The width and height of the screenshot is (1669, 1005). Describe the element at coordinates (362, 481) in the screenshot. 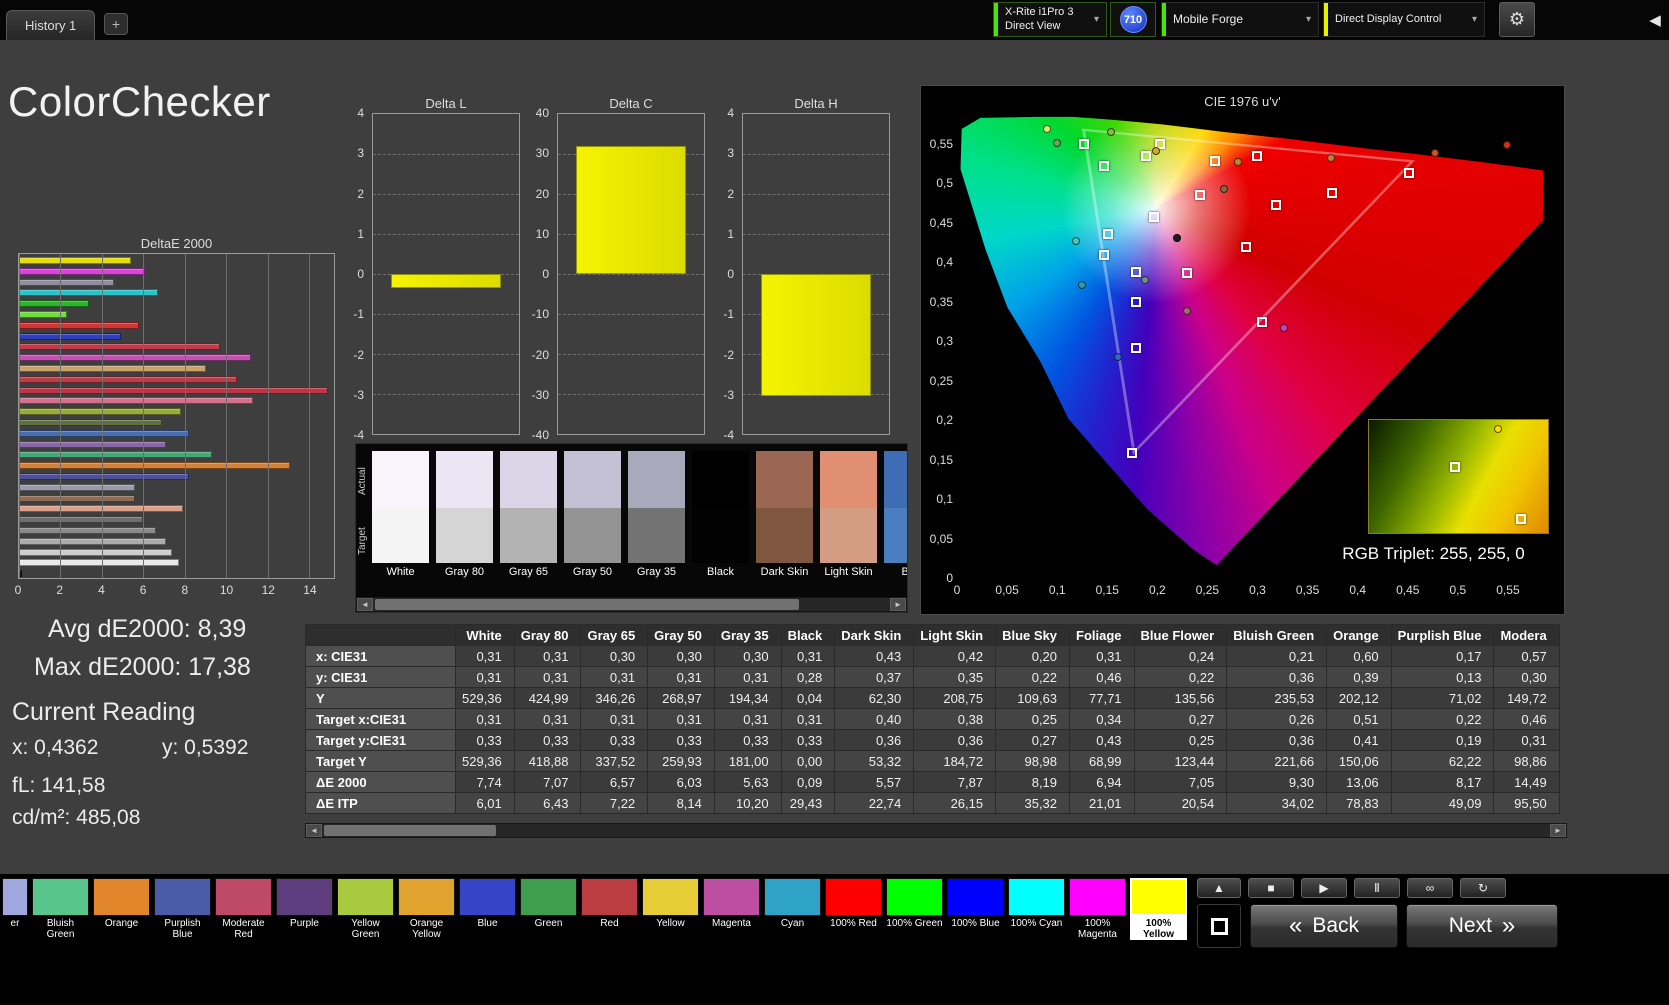

I see `actual-row-label: Actual` at that location.